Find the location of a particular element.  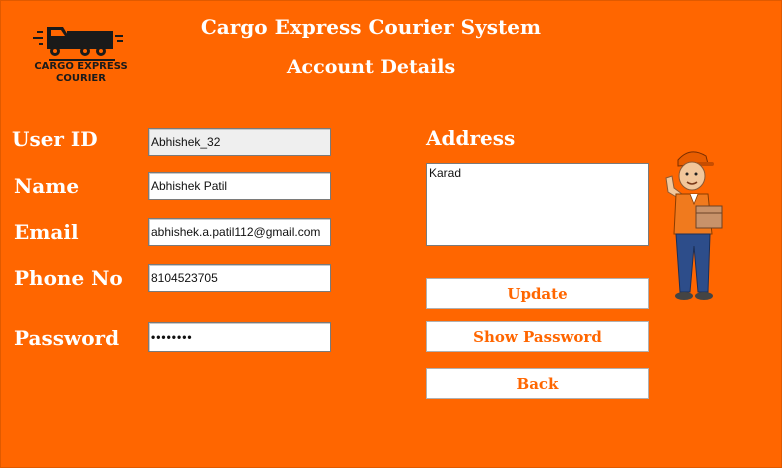

address-textarea: Karad is located at coordinates (537, 204).